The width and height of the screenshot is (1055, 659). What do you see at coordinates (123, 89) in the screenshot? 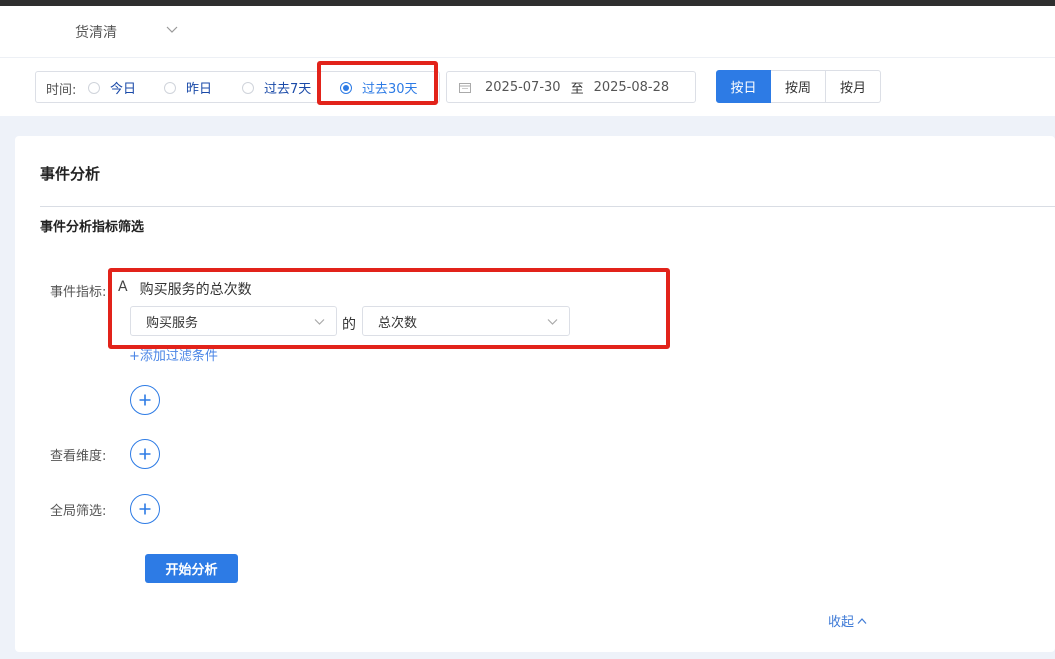
I see `radio-label: 今日` at bounding box center [123, 89].